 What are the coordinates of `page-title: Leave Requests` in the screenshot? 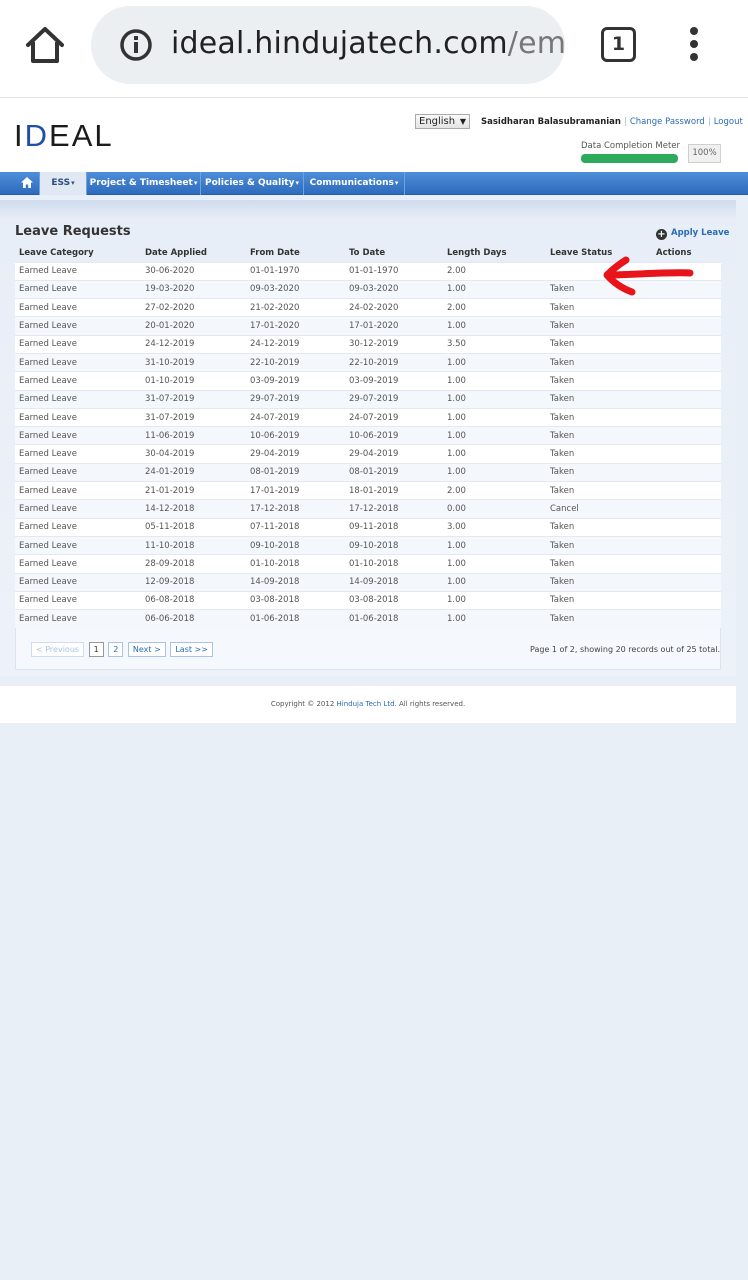 It's located at (73, 231).